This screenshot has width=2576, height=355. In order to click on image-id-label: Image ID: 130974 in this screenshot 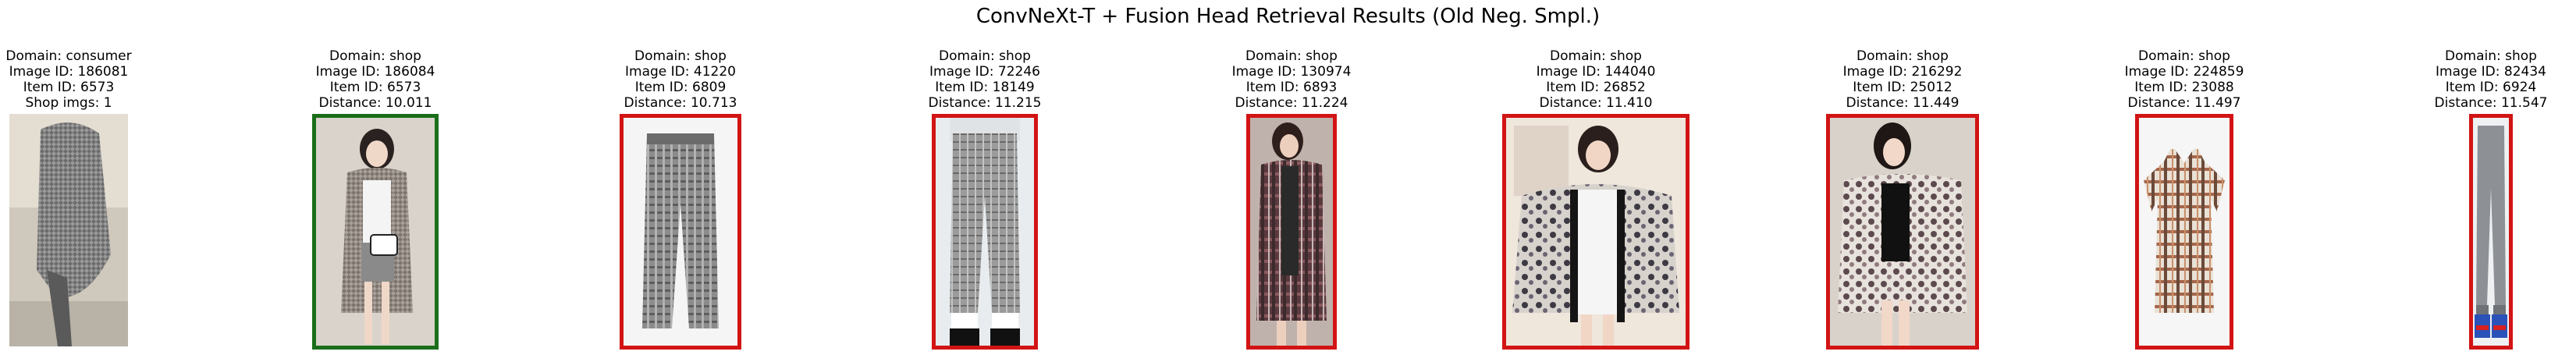, I will do `click(1292, 72)`.